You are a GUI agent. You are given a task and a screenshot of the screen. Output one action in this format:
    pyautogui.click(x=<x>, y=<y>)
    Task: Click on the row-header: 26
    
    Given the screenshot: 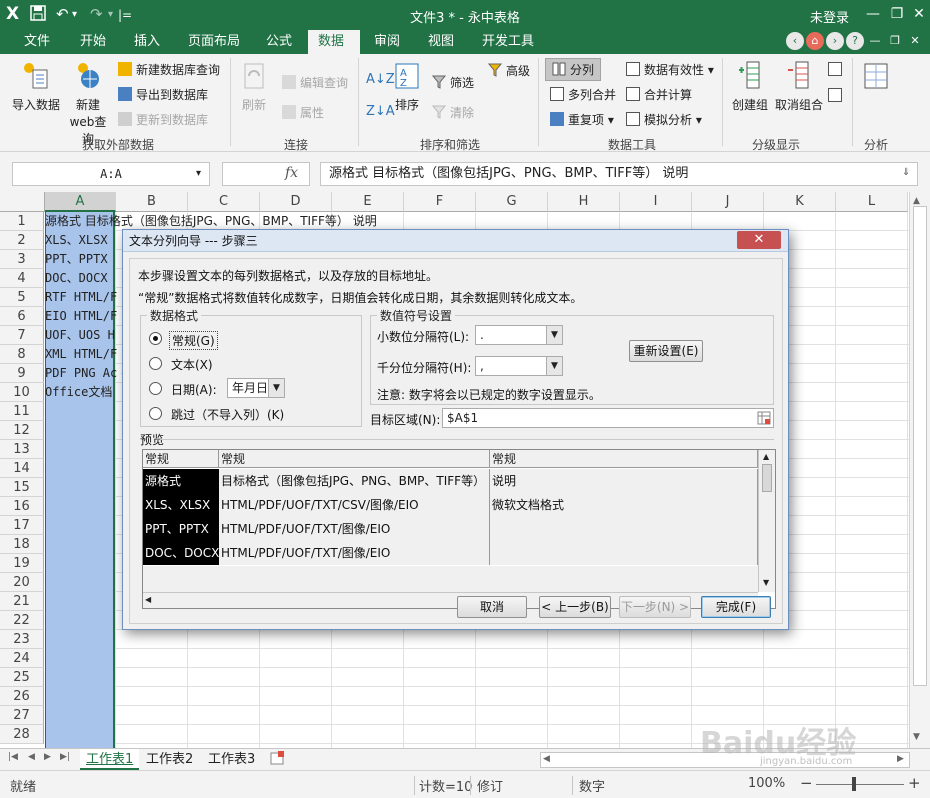 What is the action you would take?
    pyautogui.click(x=22, y=696)
    